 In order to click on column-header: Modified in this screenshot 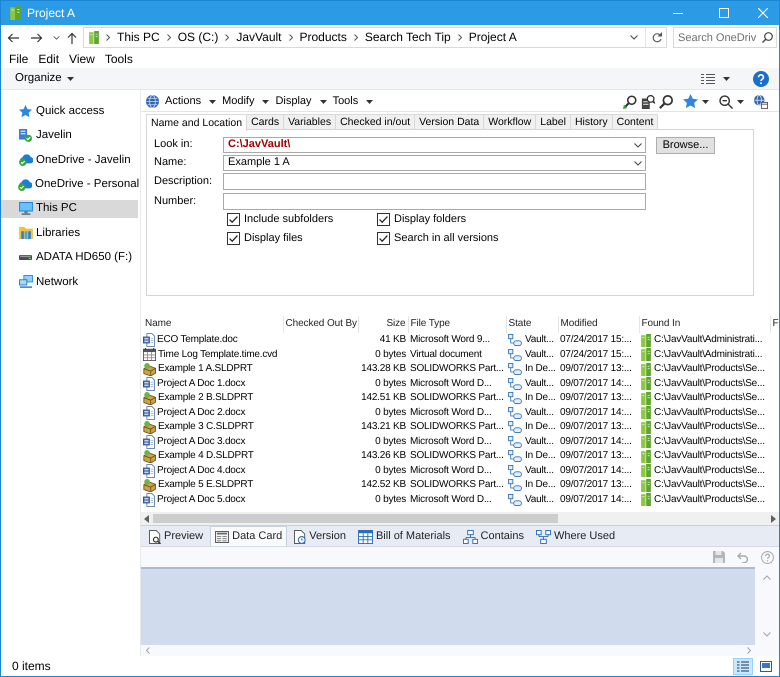, I will do `click(598, 324)`.